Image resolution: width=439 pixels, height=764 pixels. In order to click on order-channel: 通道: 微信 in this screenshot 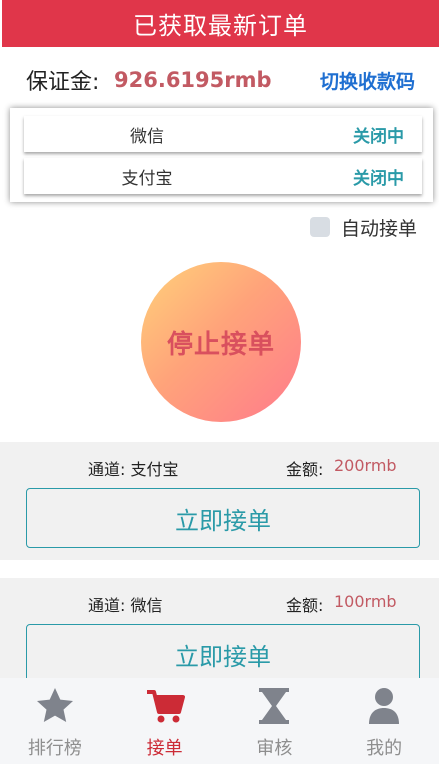, I will do `click(125, 605)`.